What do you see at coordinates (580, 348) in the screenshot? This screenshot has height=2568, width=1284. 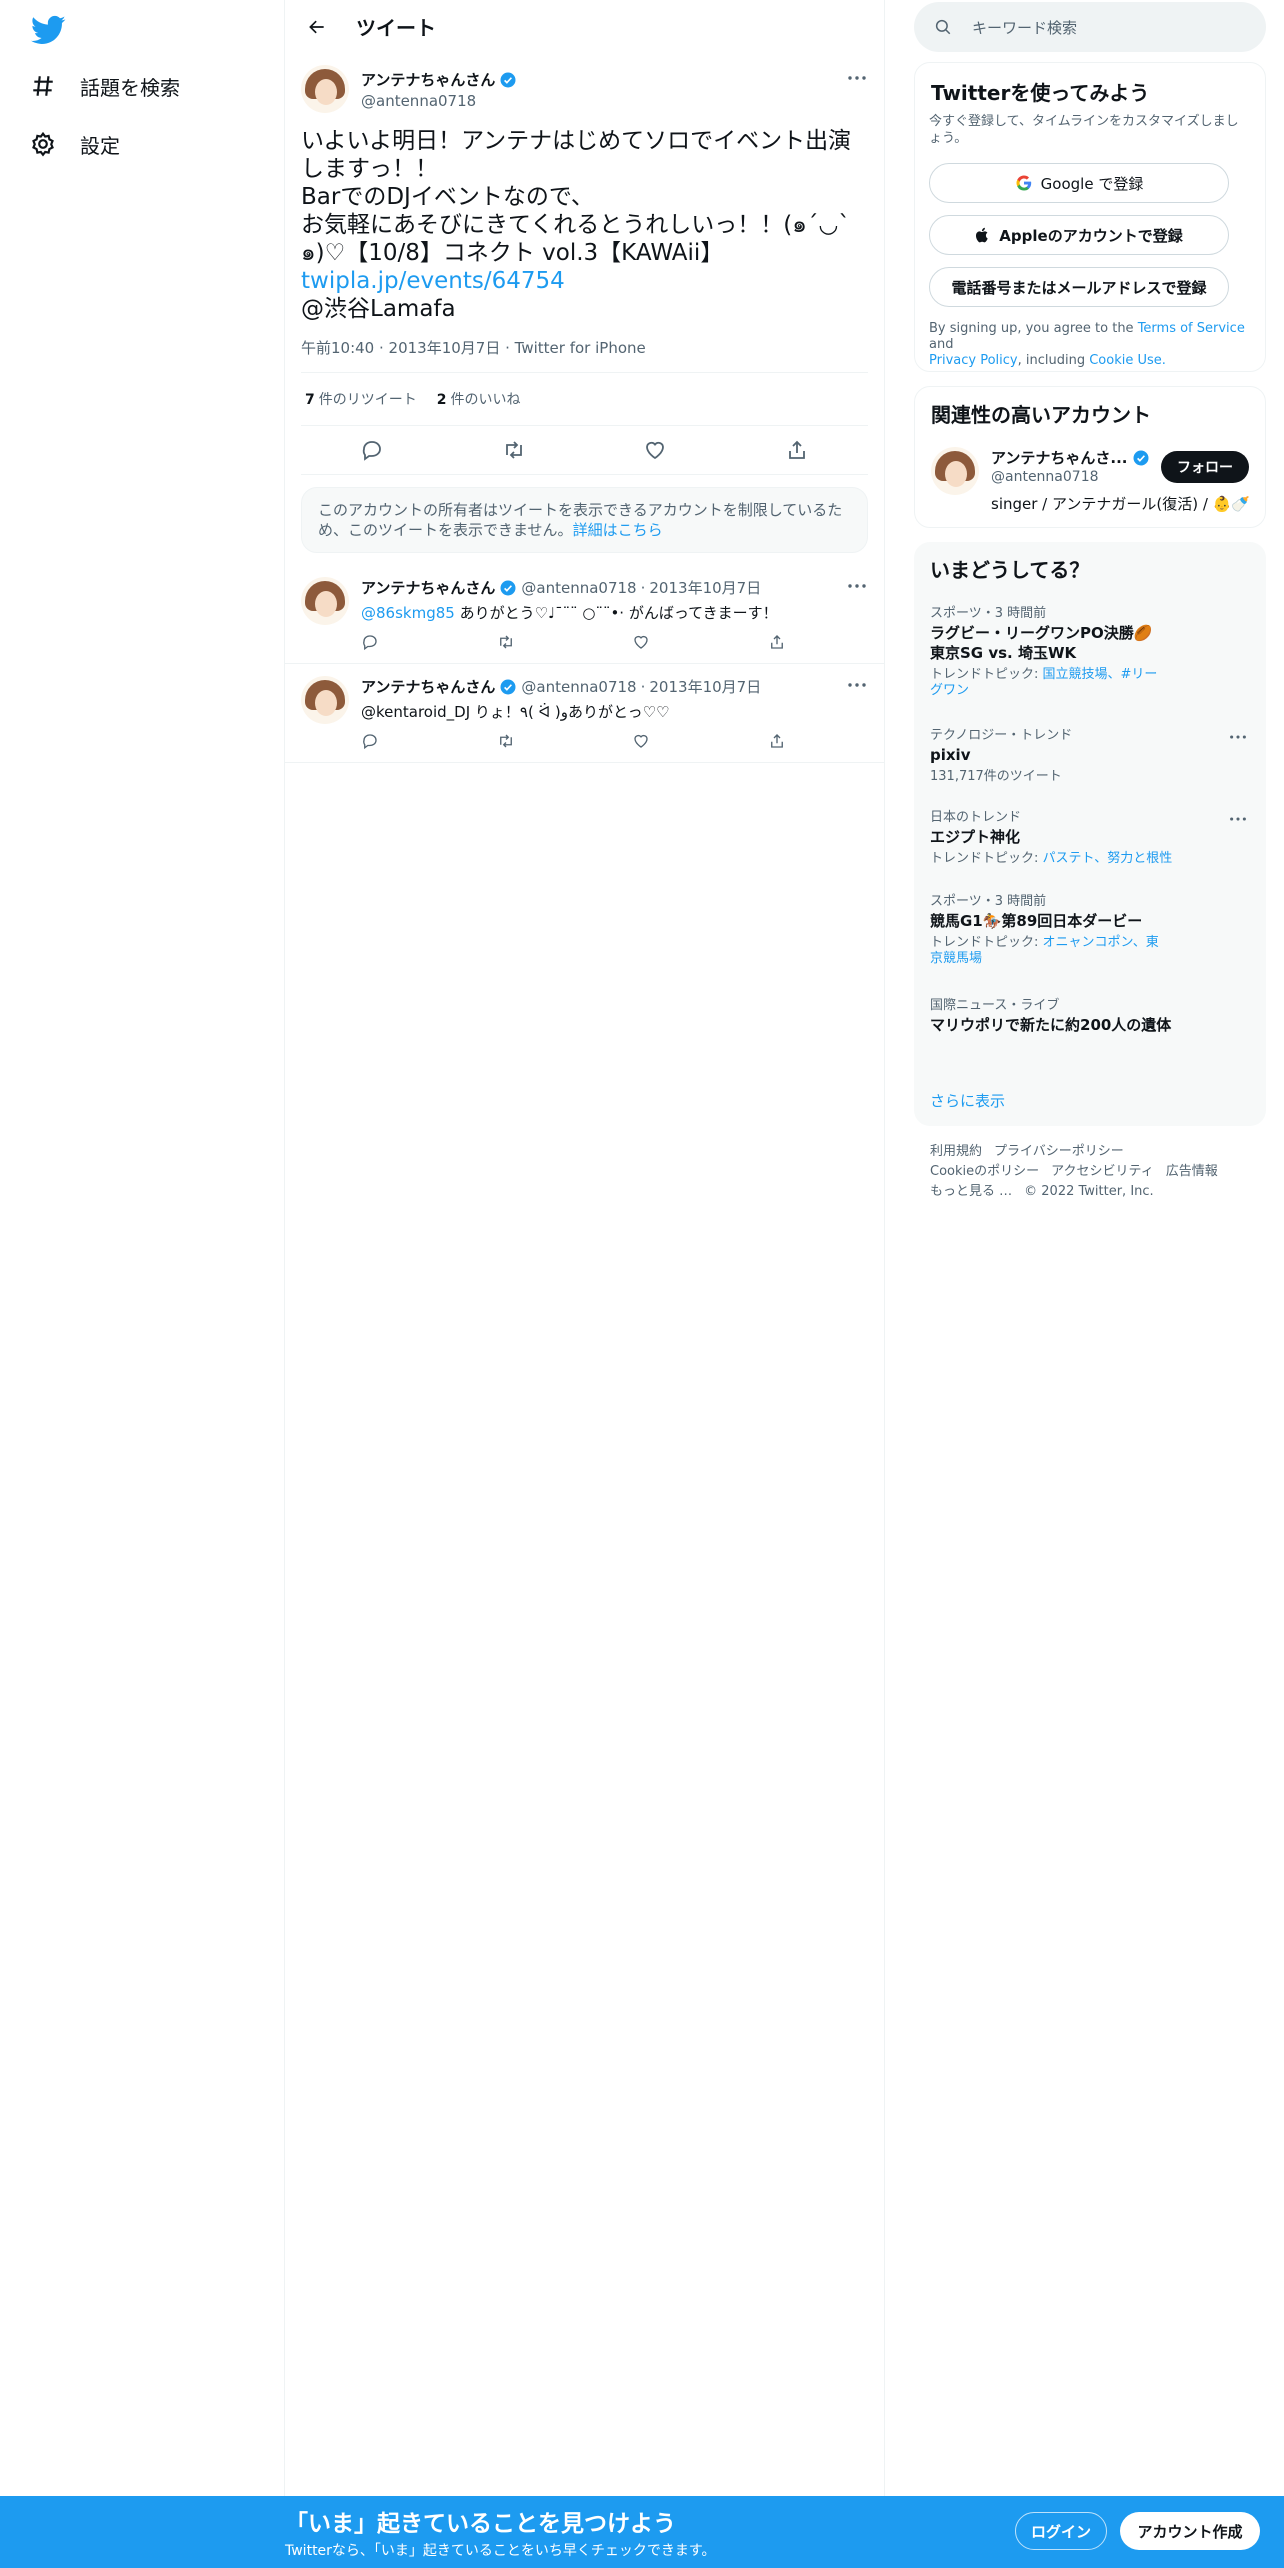 I see `tweet-client: Twitter for iPhone` at bounding box center [580, 348].